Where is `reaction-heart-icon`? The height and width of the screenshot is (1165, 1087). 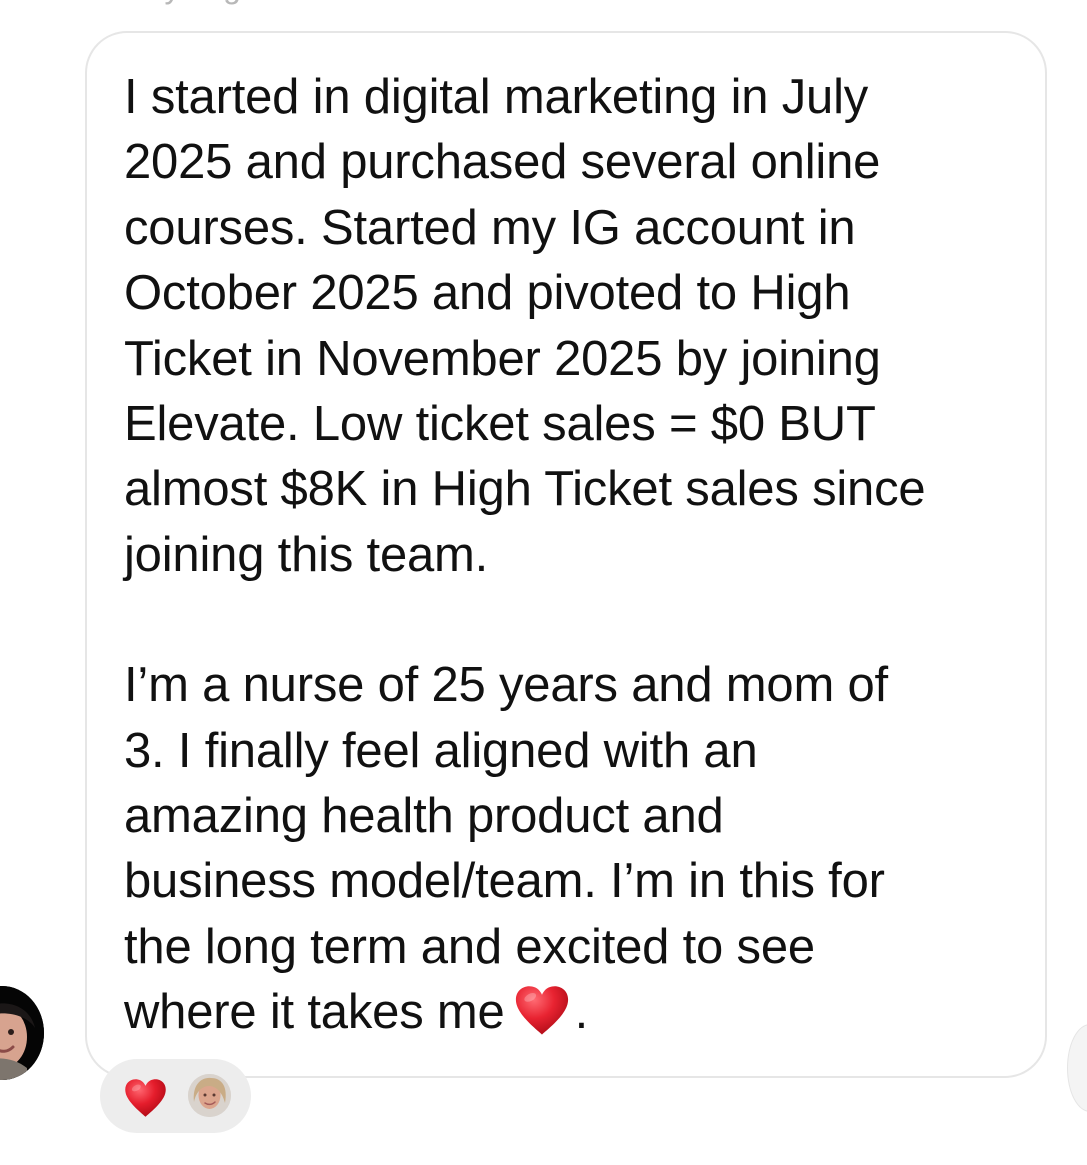 reaction-heart-icon is located at coordinates (145, 1098).